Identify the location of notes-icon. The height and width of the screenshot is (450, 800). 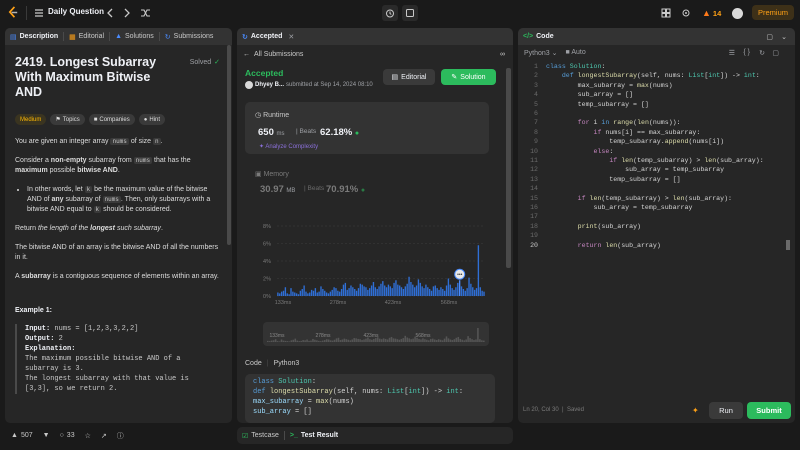
(410, 13).